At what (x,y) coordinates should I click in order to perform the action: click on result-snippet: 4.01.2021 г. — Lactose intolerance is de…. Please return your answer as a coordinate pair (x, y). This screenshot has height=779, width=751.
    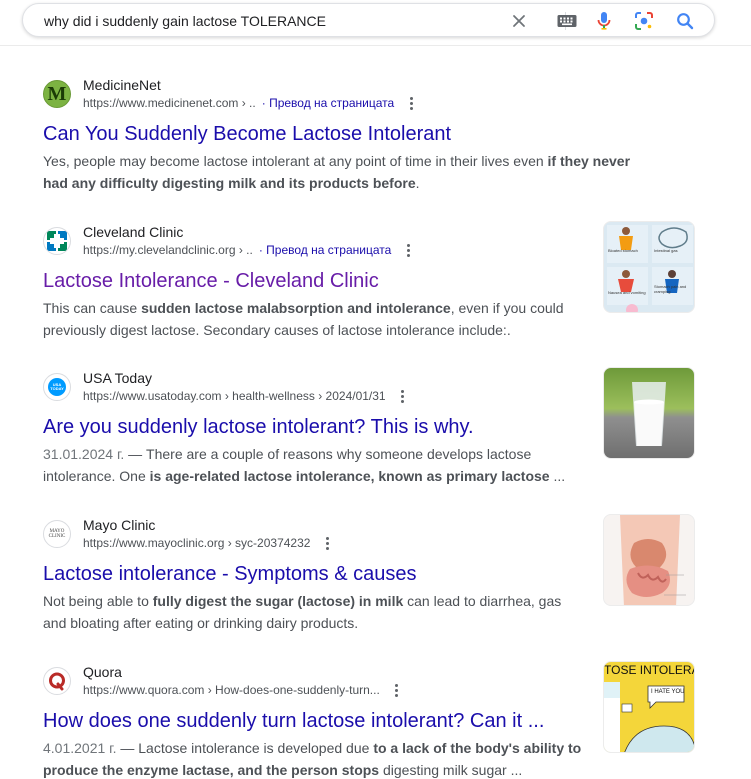
    Looking at the image, I should click on (312, 759).